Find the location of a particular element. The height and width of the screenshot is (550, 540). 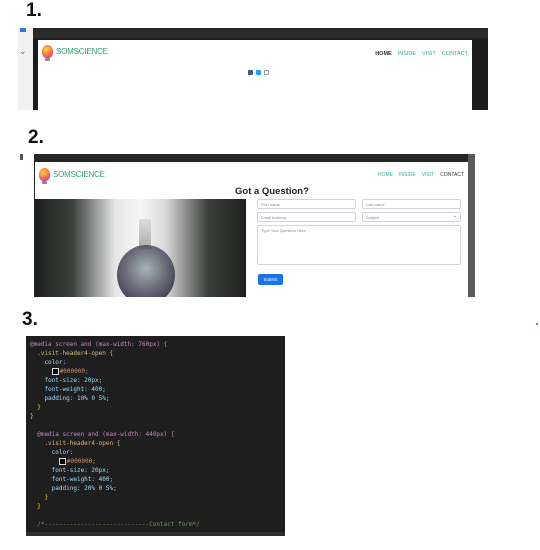

last-name-field: Last name is located at coordinates (411, 204).